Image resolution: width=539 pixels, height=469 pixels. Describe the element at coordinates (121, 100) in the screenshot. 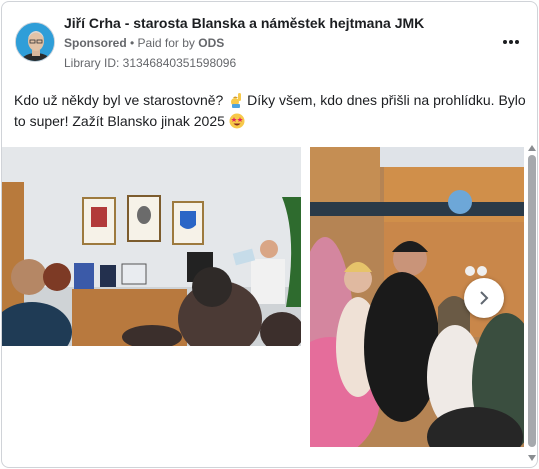

I see `post-text-part1: Kdo už někdy byl ve starostovně?` at that location.